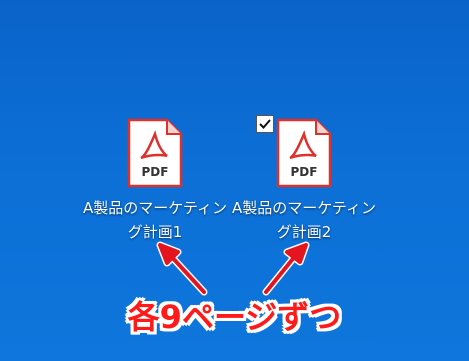  Describe the element at coordinates (234, 317) in the screenshot. I see `annotation-caption: 各9ページずつ` at that location.